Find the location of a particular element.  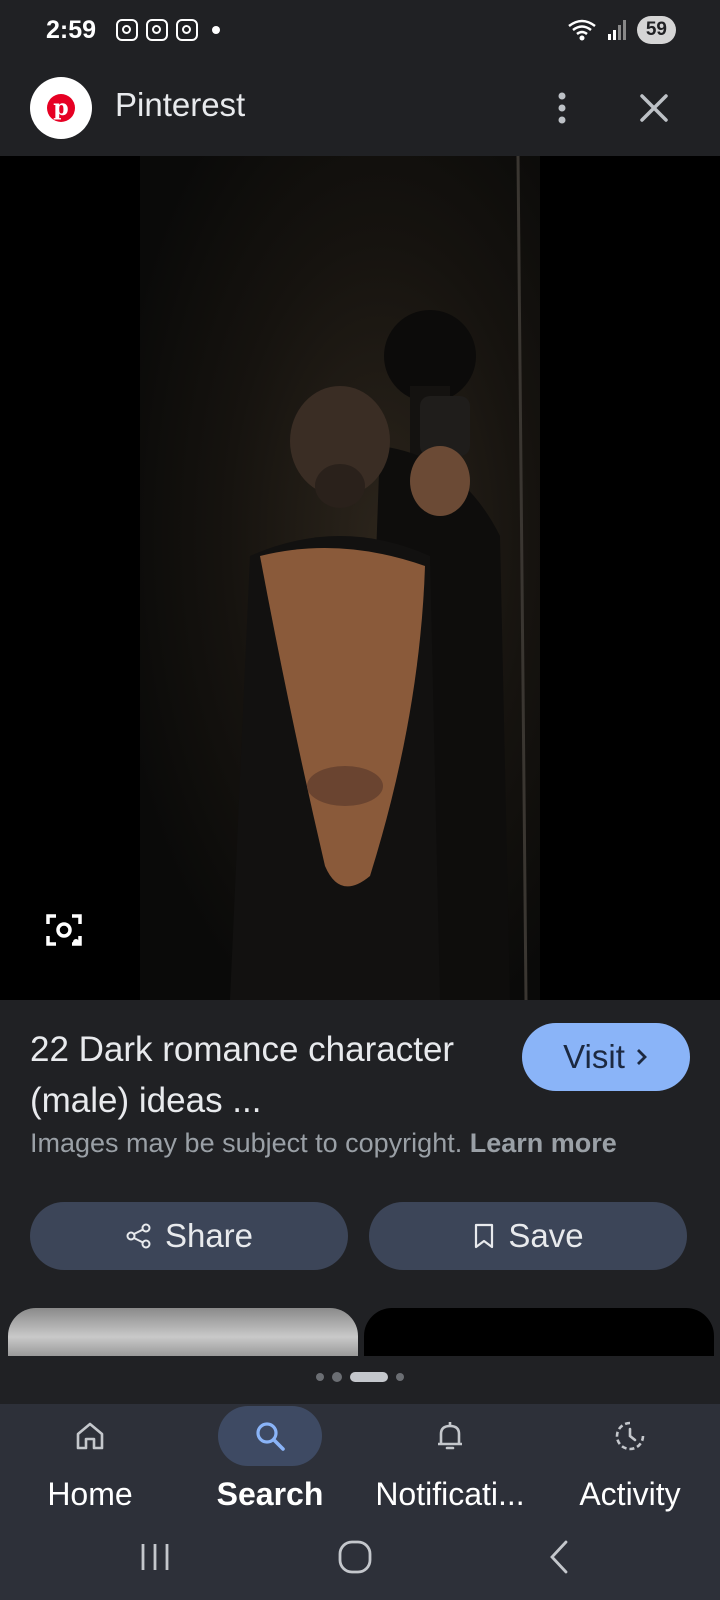

pinterest-logo: p is located at coordinates (61, 108).